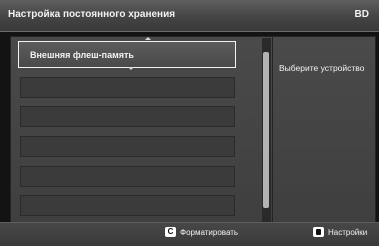  Describe the element at coordinates (266, 130) in the screenshot. I see `scrollbar-thumb` at that location.